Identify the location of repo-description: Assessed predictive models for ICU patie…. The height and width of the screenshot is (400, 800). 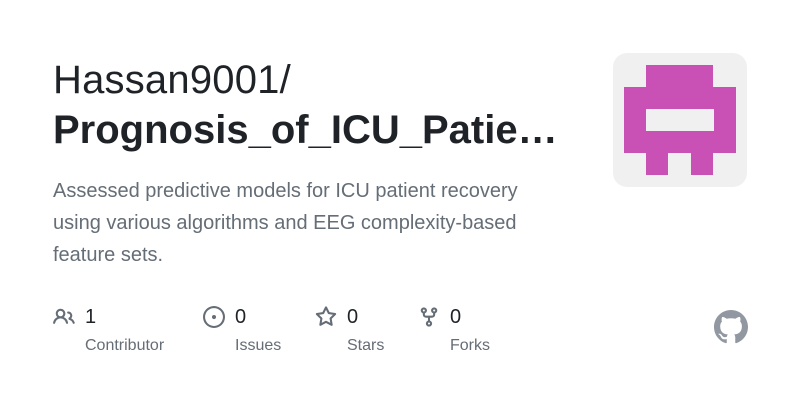
(285, 223).